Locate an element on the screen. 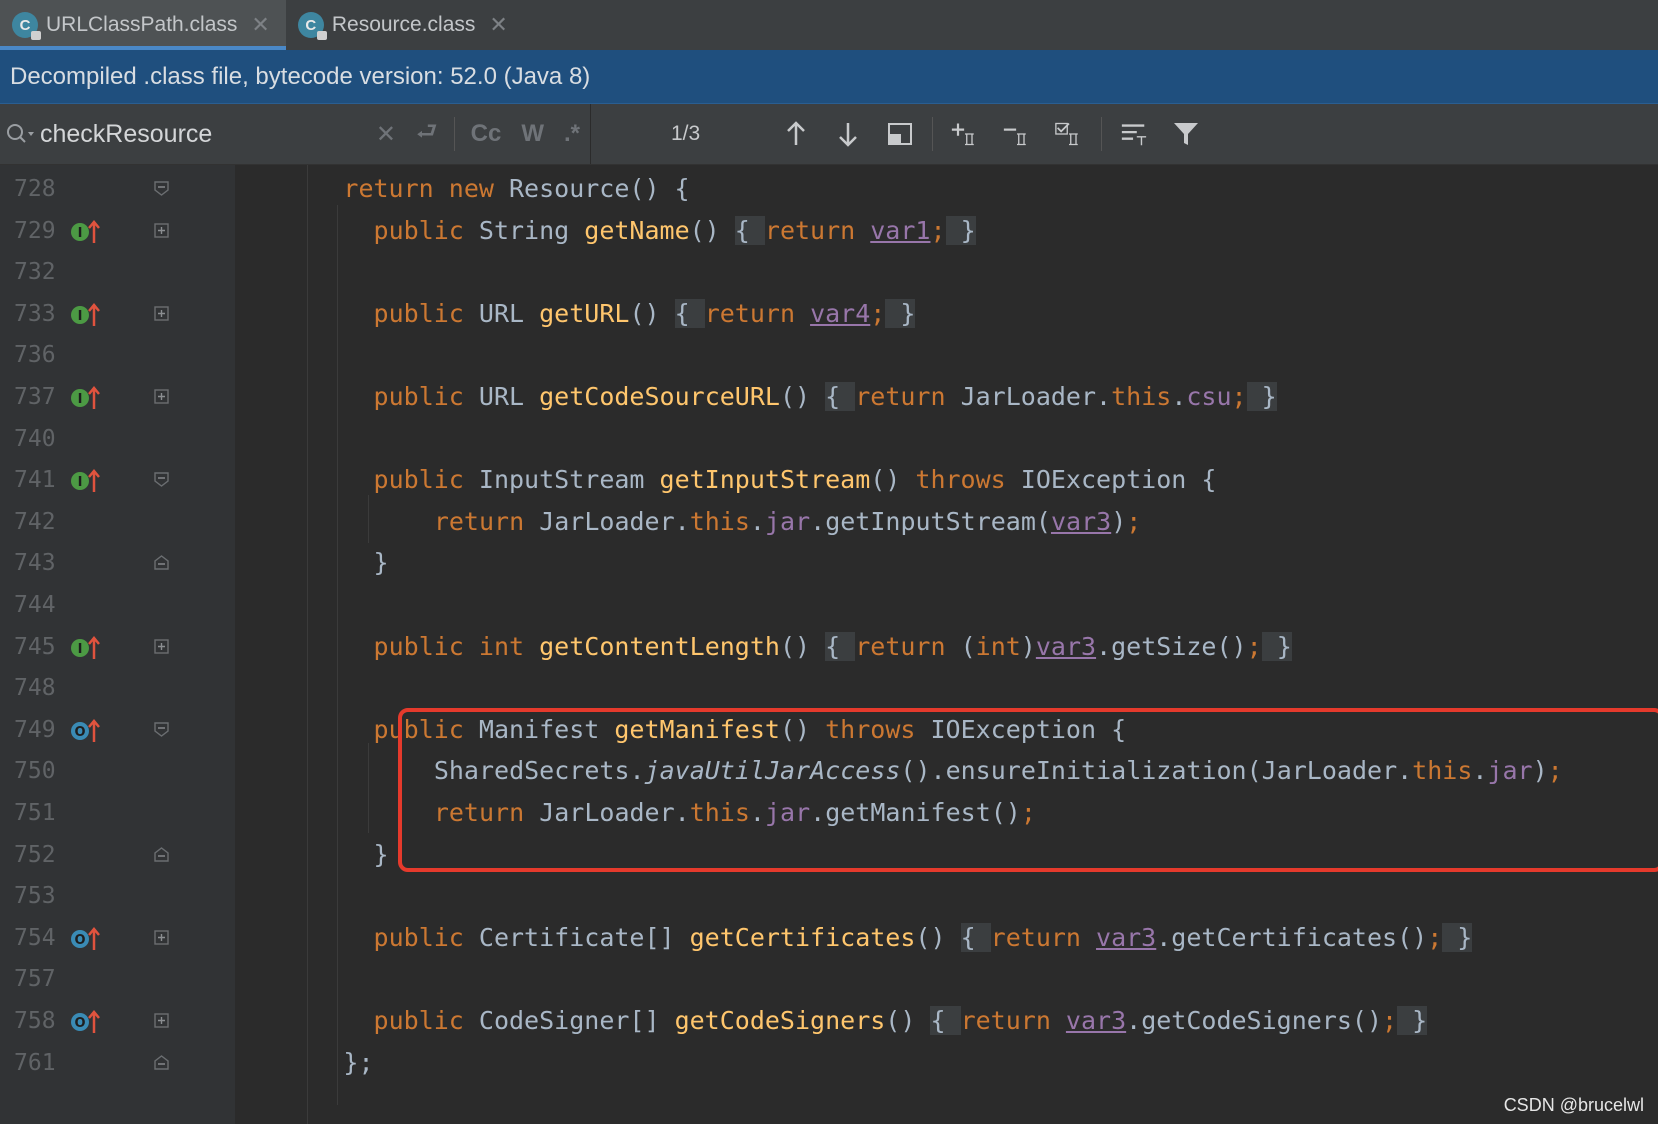 The height and width of the screenshot is (1124, 1658). code-token: int is located at coordinates (998, 646).